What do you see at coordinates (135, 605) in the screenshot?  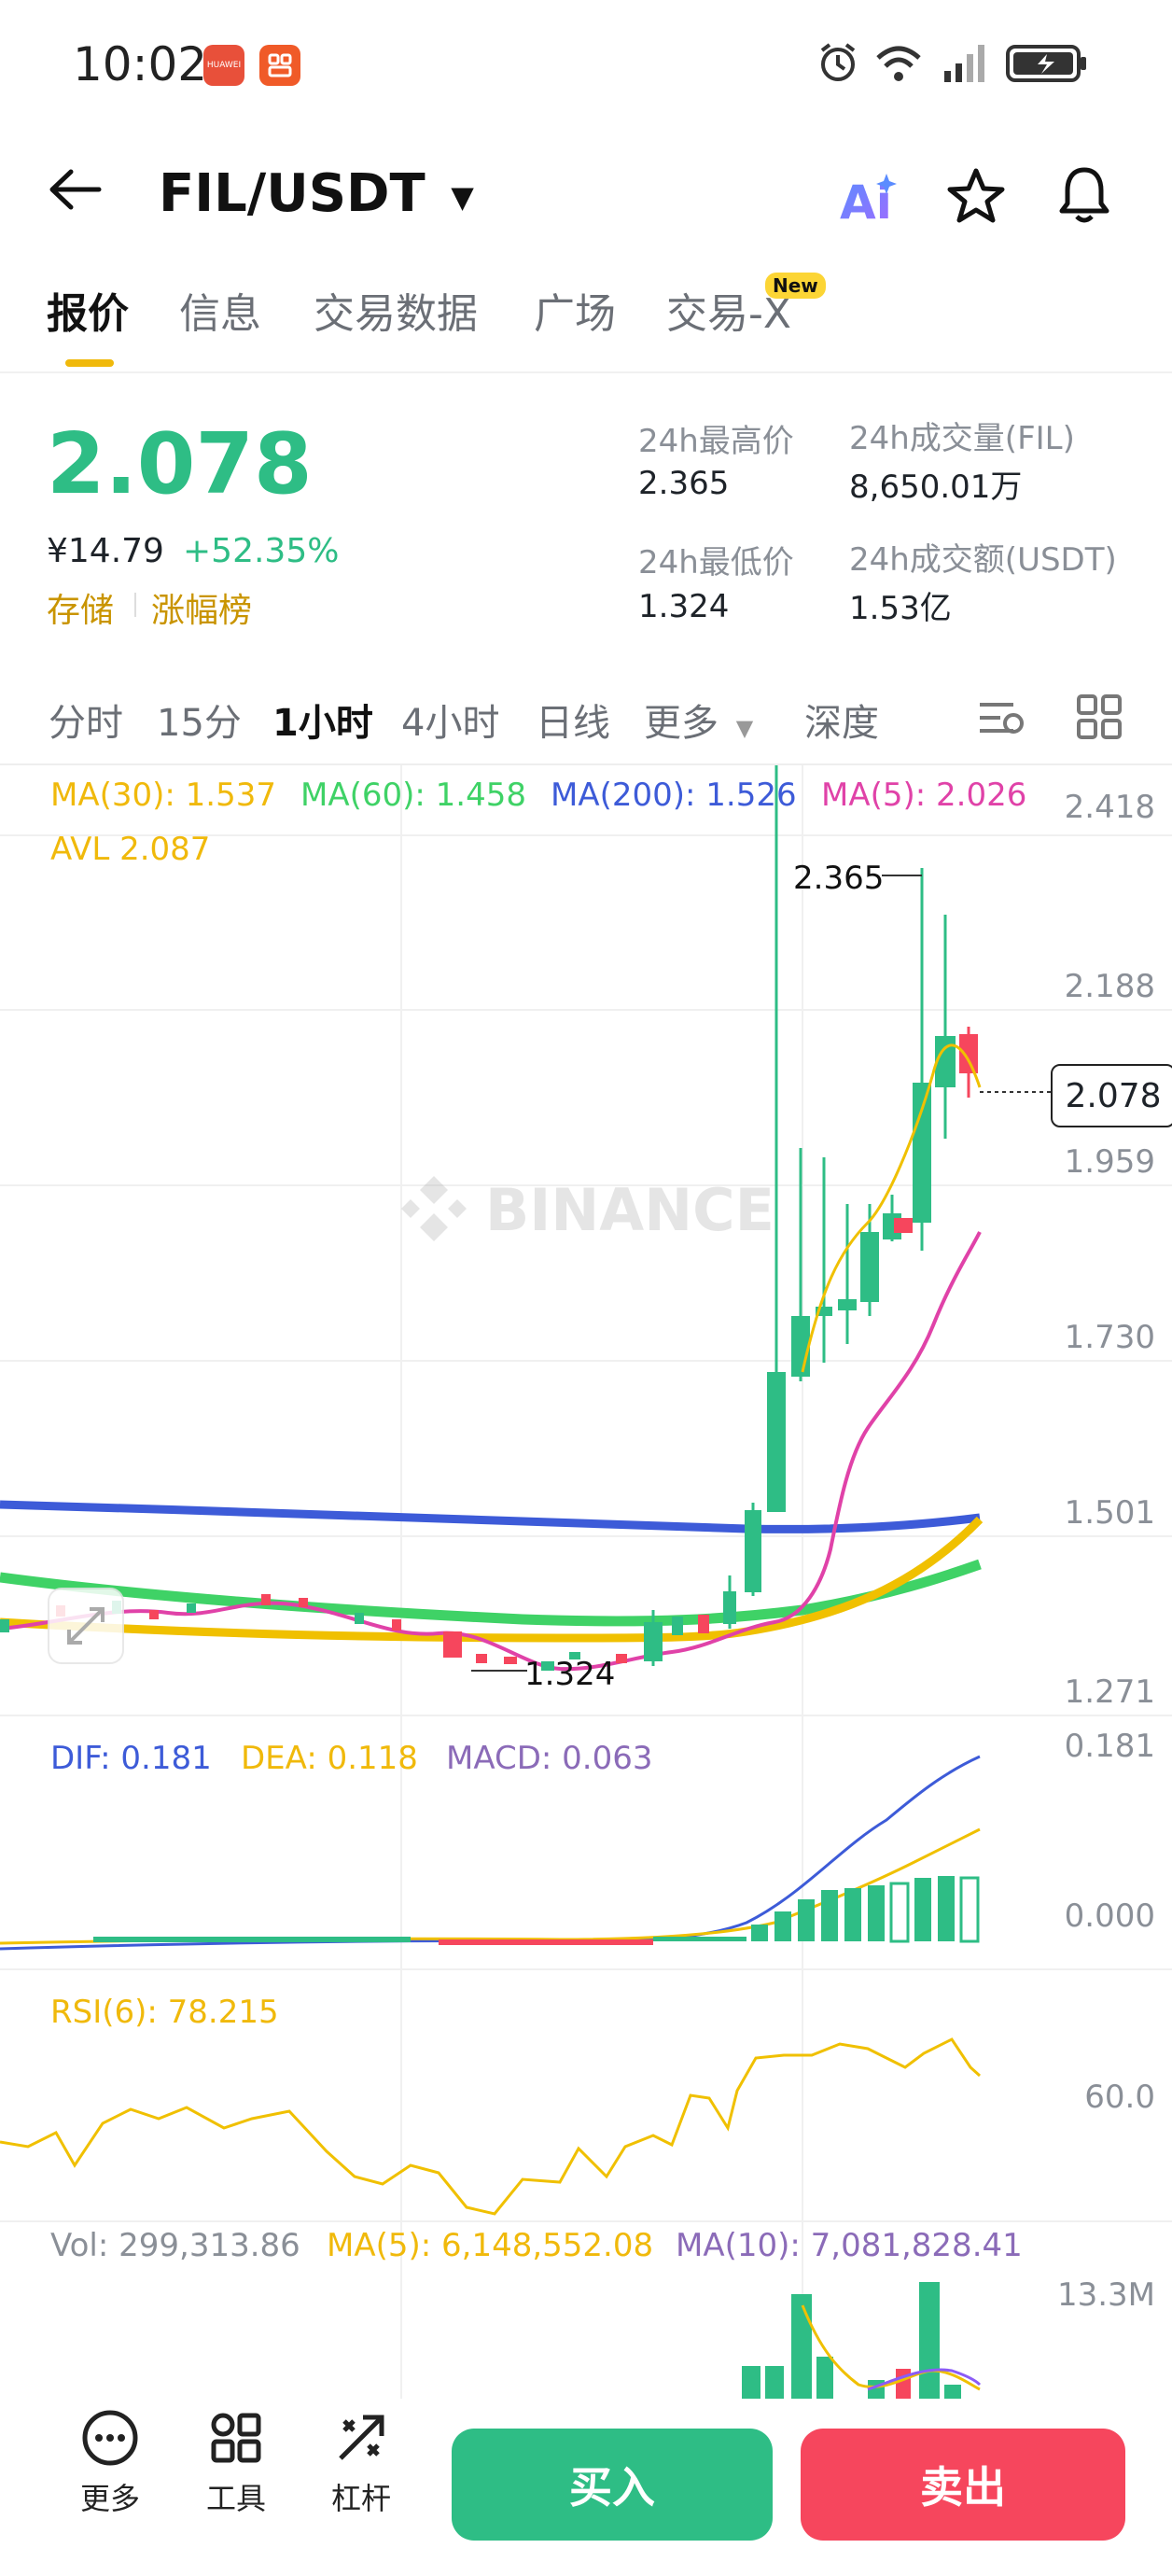 I see `tag-divider` at bounding box center [135, 605].